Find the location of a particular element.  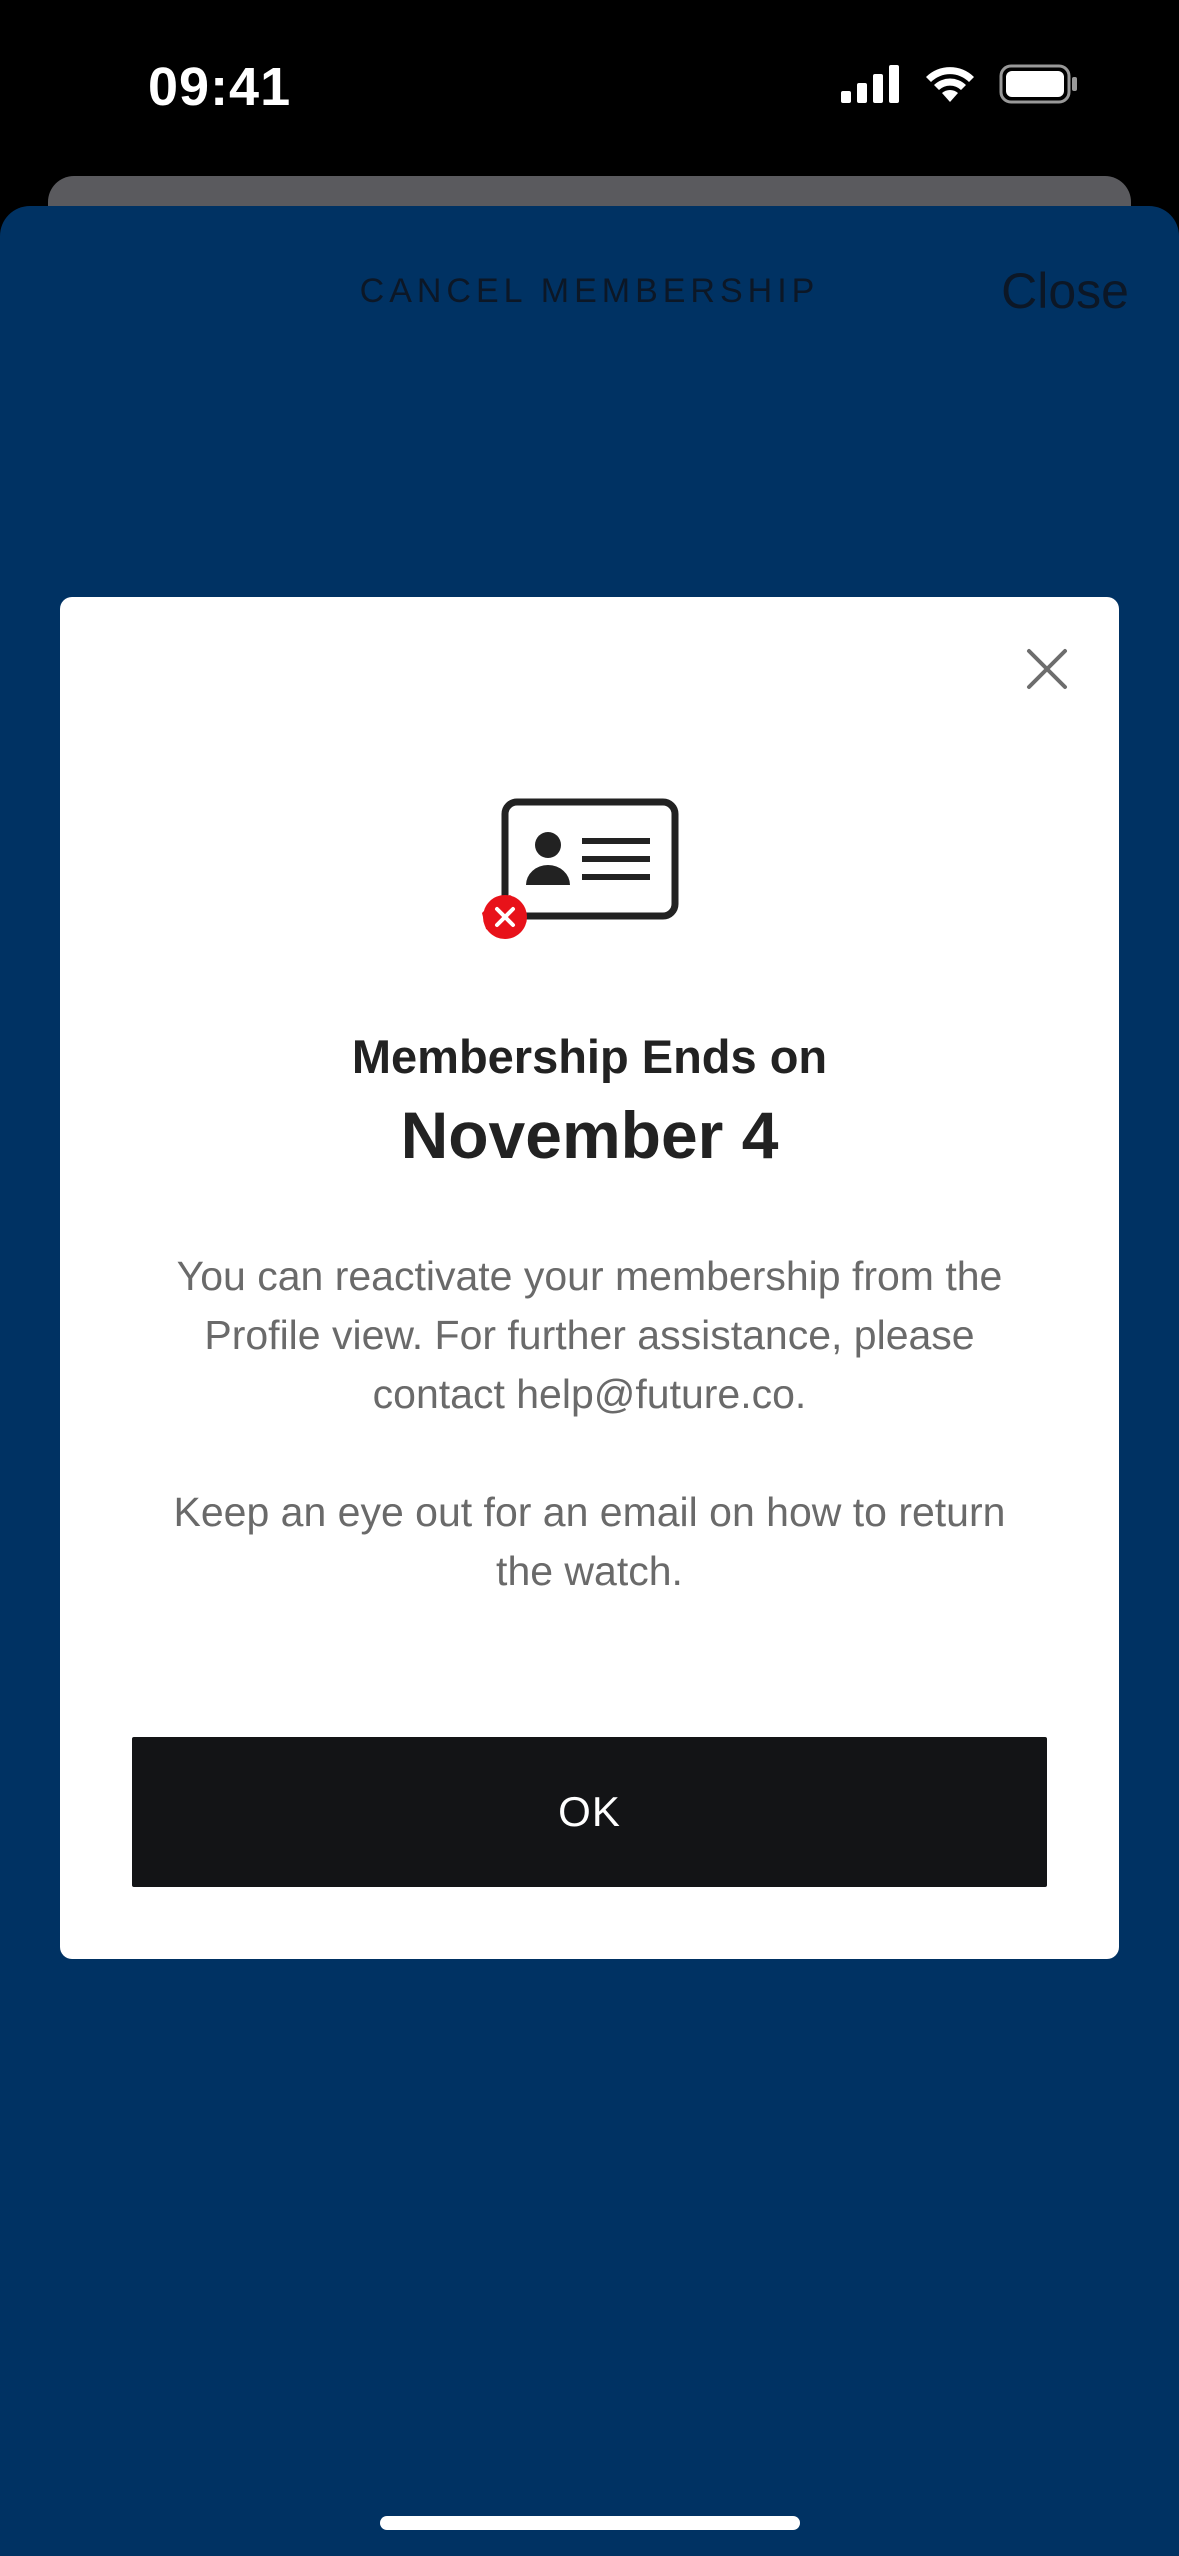

sheet-close-button: Close is located at coordinates (1065, 291).